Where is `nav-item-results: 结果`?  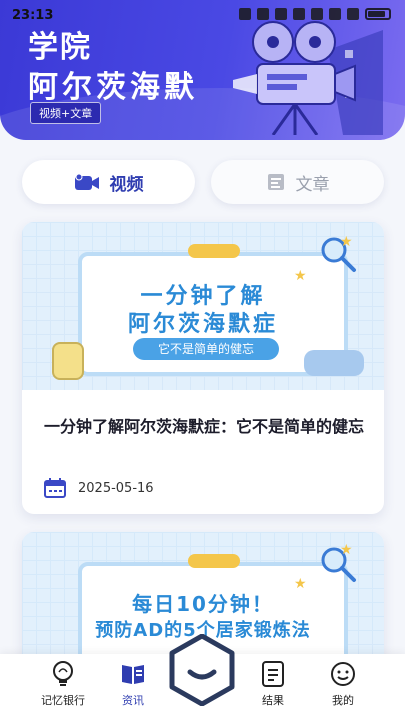 nav-item-results: 结果 is located at coordinates (273, 687).